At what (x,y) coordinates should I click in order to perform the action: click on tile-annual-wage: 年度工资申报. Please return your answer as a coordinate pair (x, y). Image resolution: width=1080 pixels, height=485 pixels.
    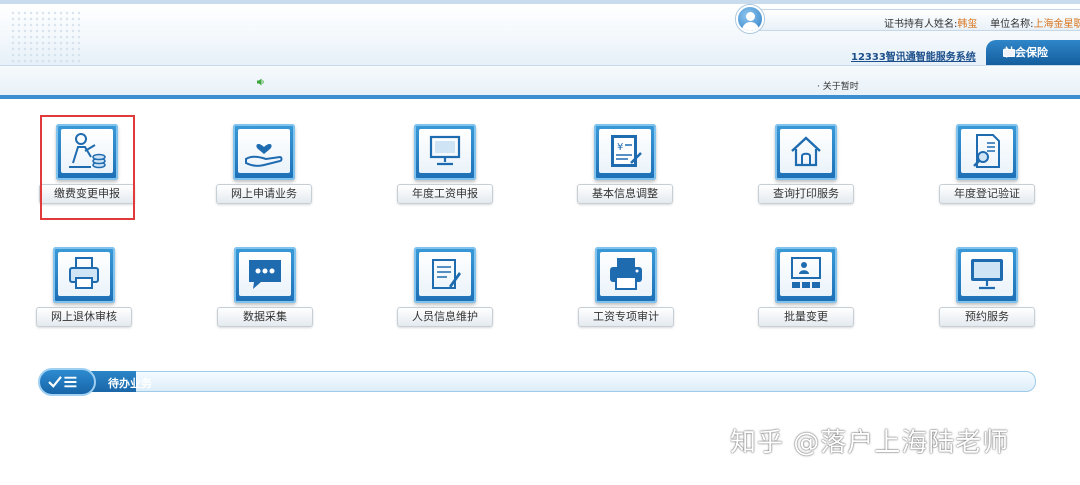
    Looking at the image, I should click on (445, 169).